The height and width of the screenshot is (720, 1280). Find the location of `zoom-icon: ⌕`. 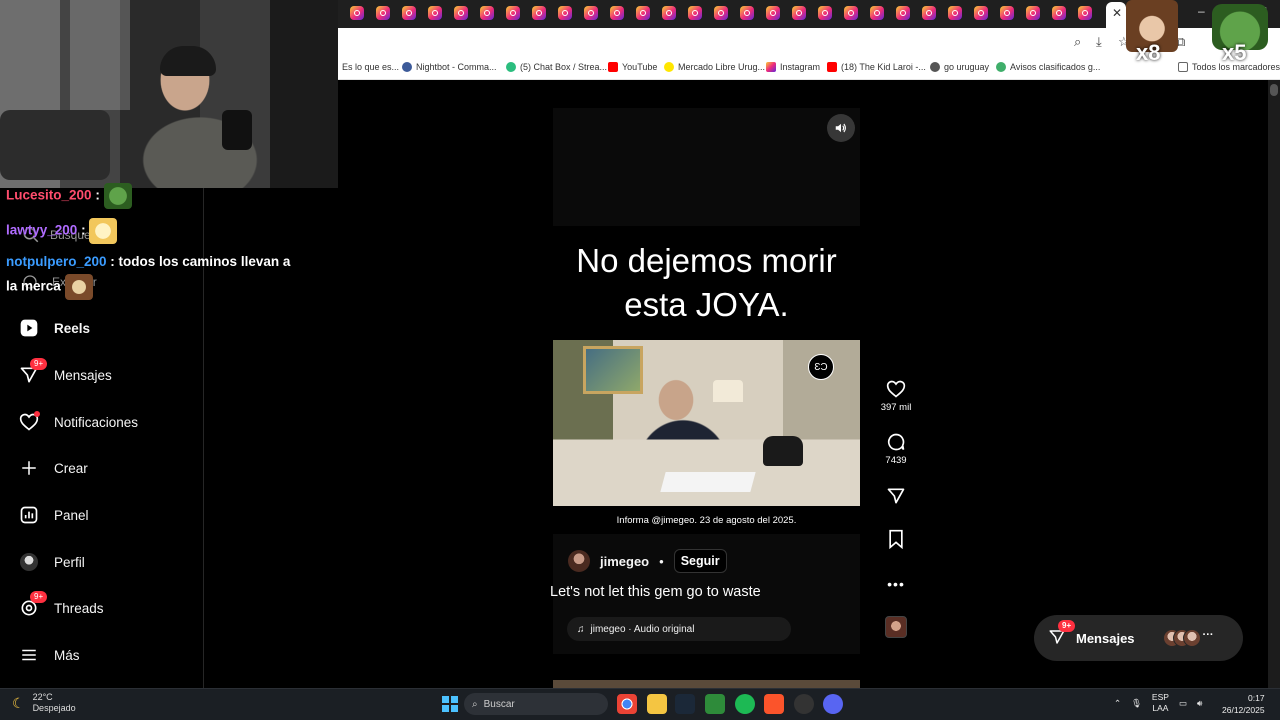

zoom-icon: ⌕ is located at coordinates (1077, 42).